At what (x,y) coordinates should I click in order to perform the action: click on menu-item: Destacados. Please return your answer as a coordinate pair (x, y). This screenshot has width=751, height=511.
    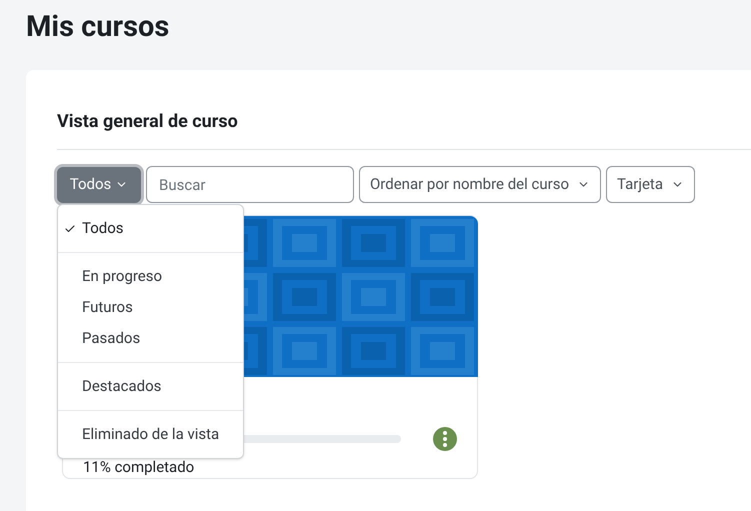
    Looking at the image, I should click on (150, 386).